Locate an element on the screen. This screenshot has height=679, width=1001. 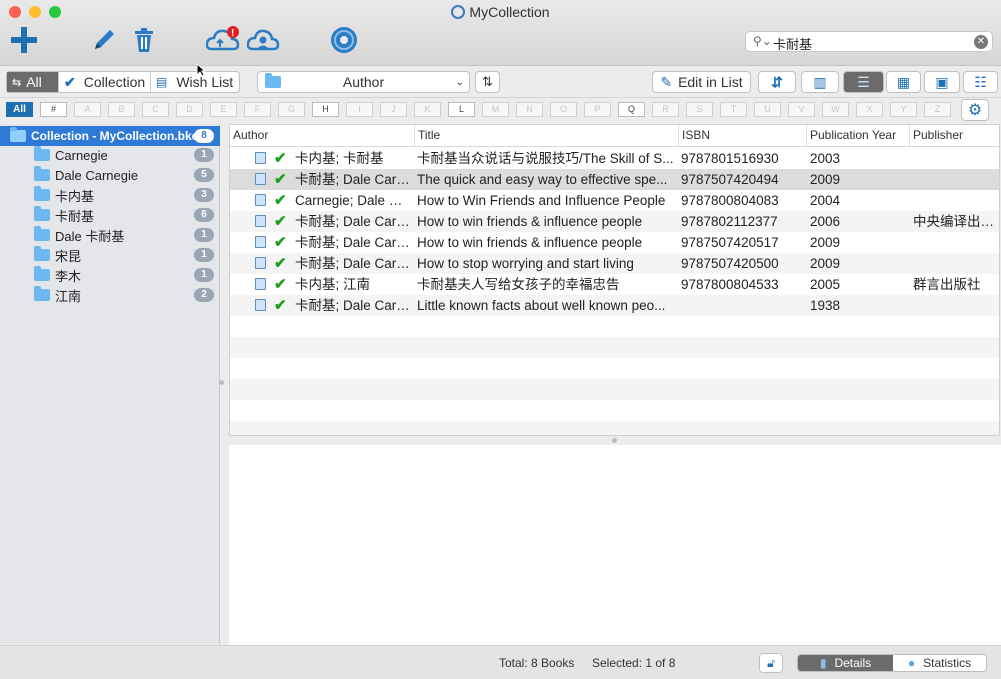
column-header-year: Publication Year is located at coordinates (858, 136).